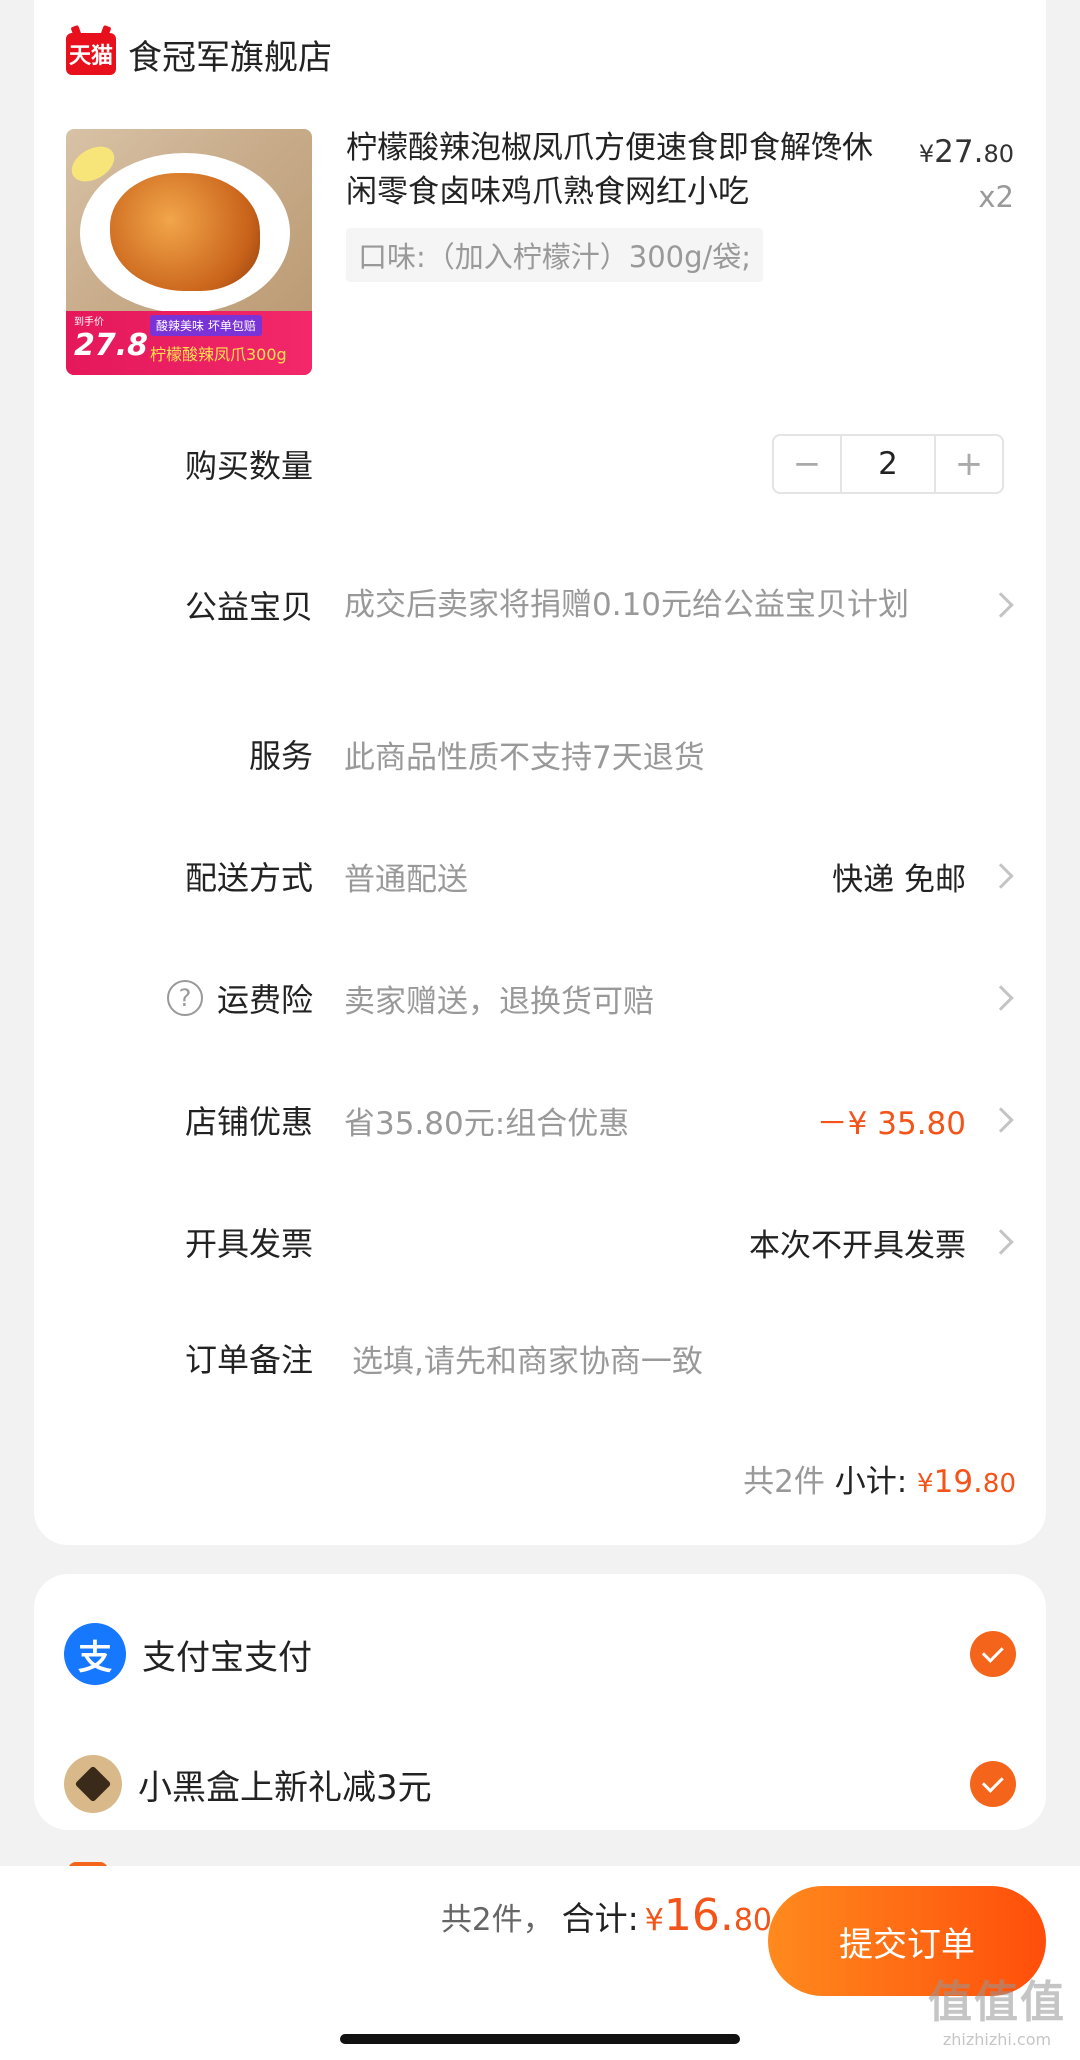 The height and width of the screenshot is (2060, 1080). Describe the element at coordinates (555, 255) in the screenshot. I see `sku-spec: 口味:（加入柠檬汁）300g/袋;` at that location.